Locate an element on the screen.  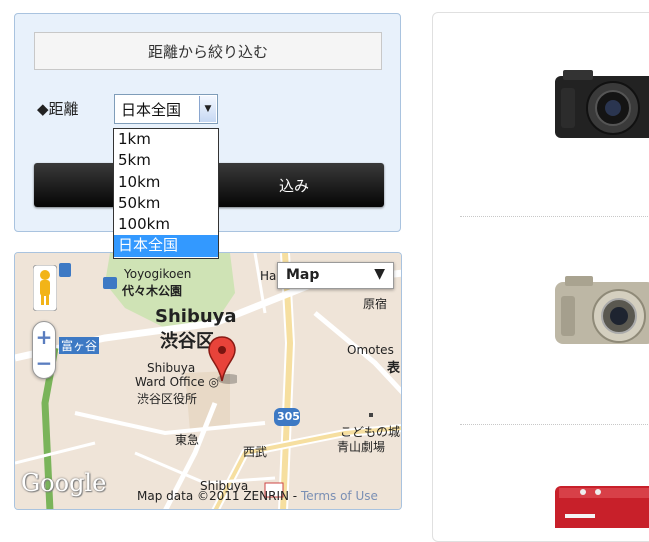
camera-thumbnail-silver is located at coordinates (601, 312).